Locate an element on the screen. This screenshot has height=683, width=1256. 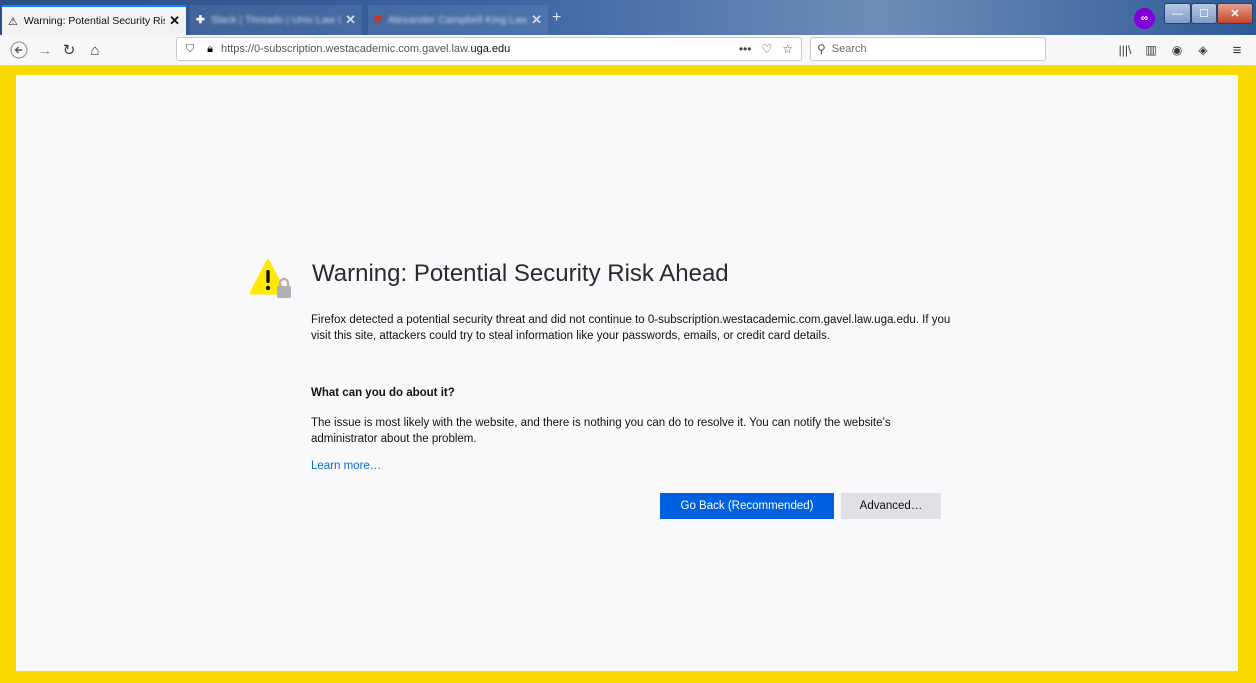
maximize-button: ☐ is located at coordinates (1204, 13).